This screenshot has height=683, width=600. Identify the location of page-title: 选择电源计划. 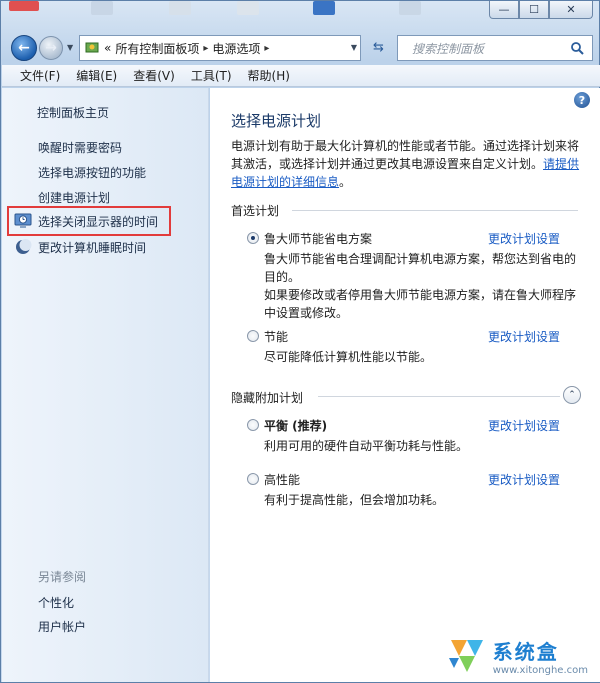
(276, 121).